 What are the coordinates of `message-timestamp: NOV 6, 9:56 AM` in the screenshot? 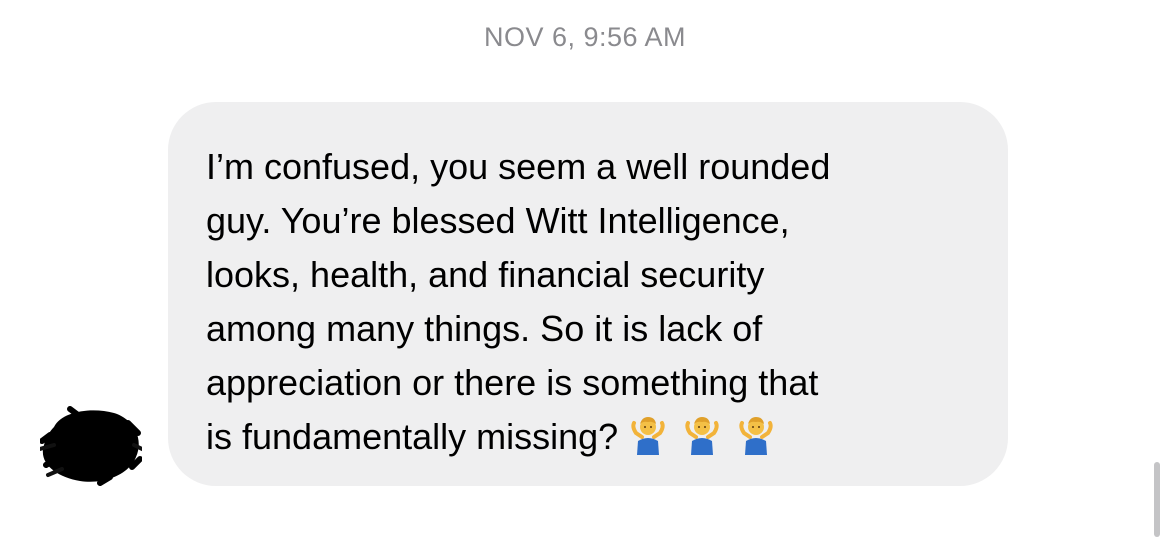 It's located at (585, 37).